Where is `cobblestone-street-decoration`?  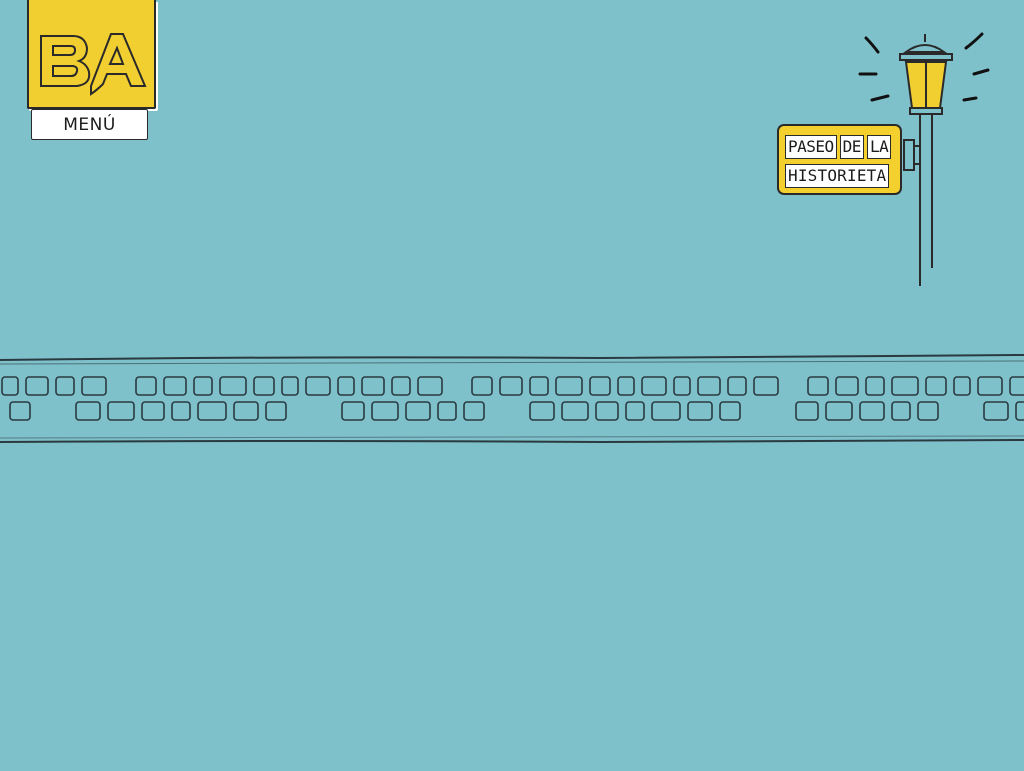
cobblestone-street-decoration is located at coordinates (512, 399).